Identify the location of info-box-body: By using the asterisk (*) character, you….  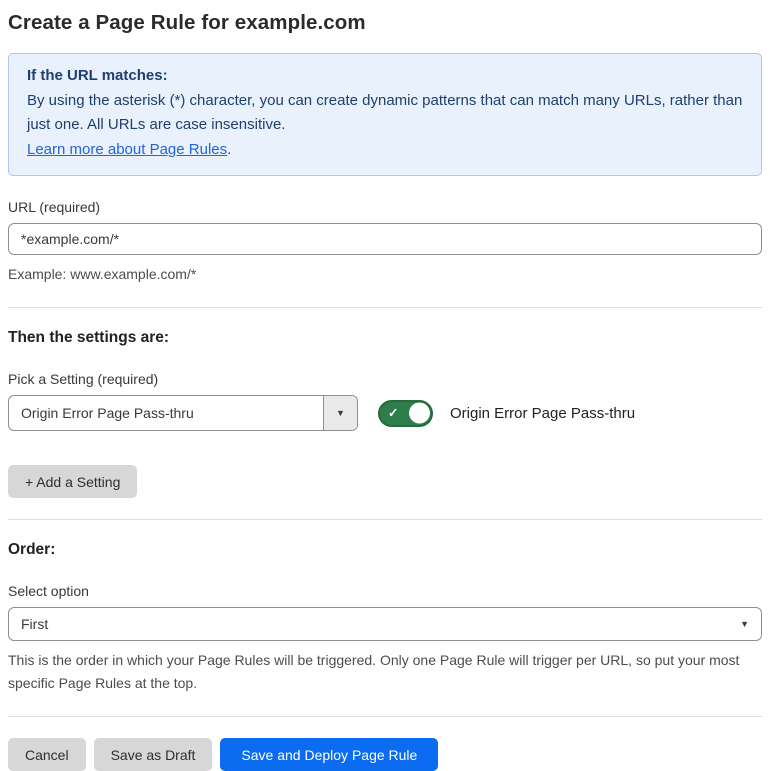
(385, 112).